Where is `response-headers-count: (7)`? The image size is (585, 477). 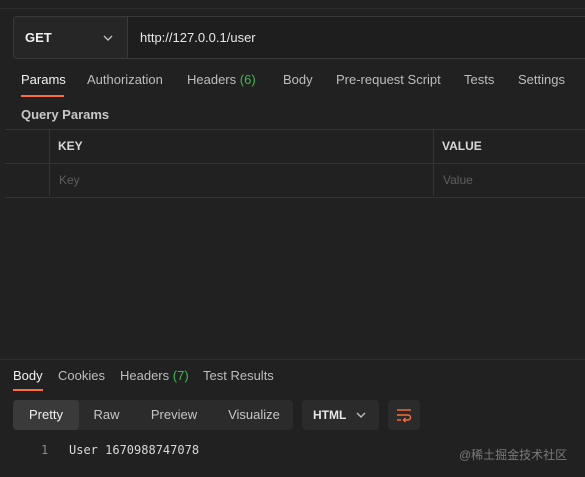 response-headers-count: (7) is located at coordinates (180, 375).